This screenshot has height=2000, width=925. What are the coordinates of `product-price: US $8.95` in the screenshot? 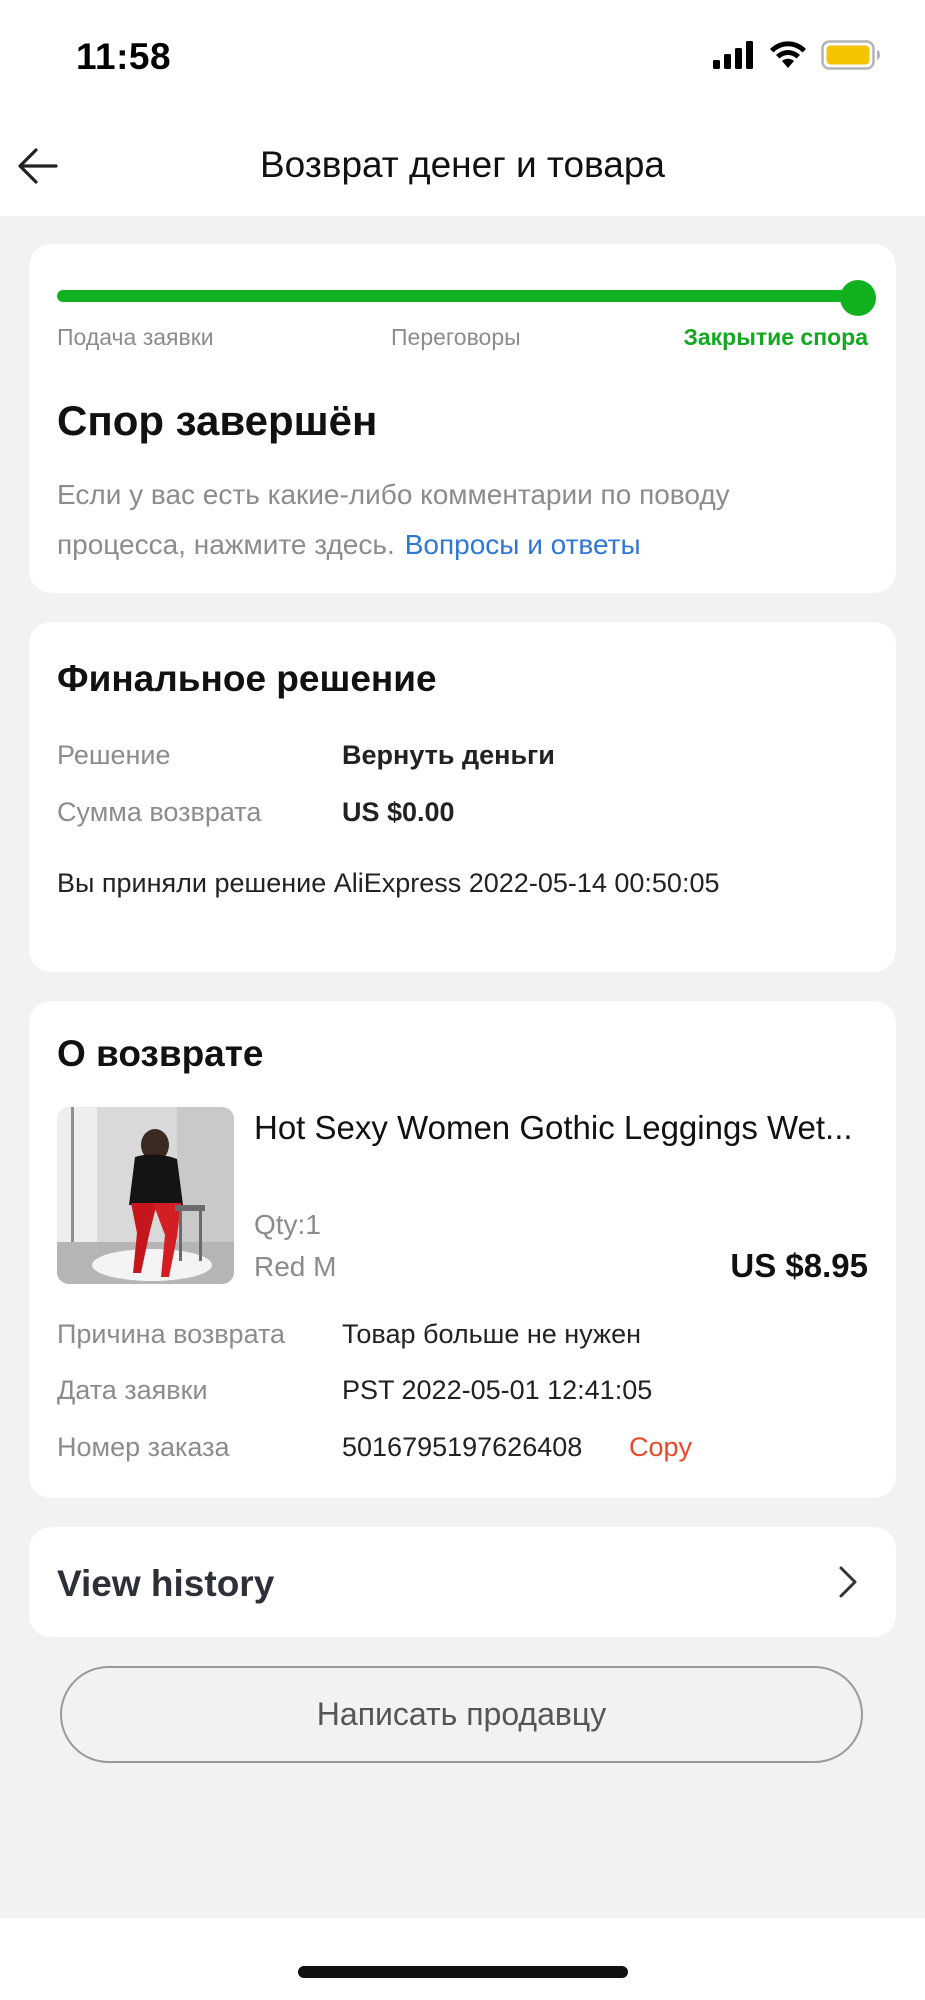 It's located at (799, 1265).